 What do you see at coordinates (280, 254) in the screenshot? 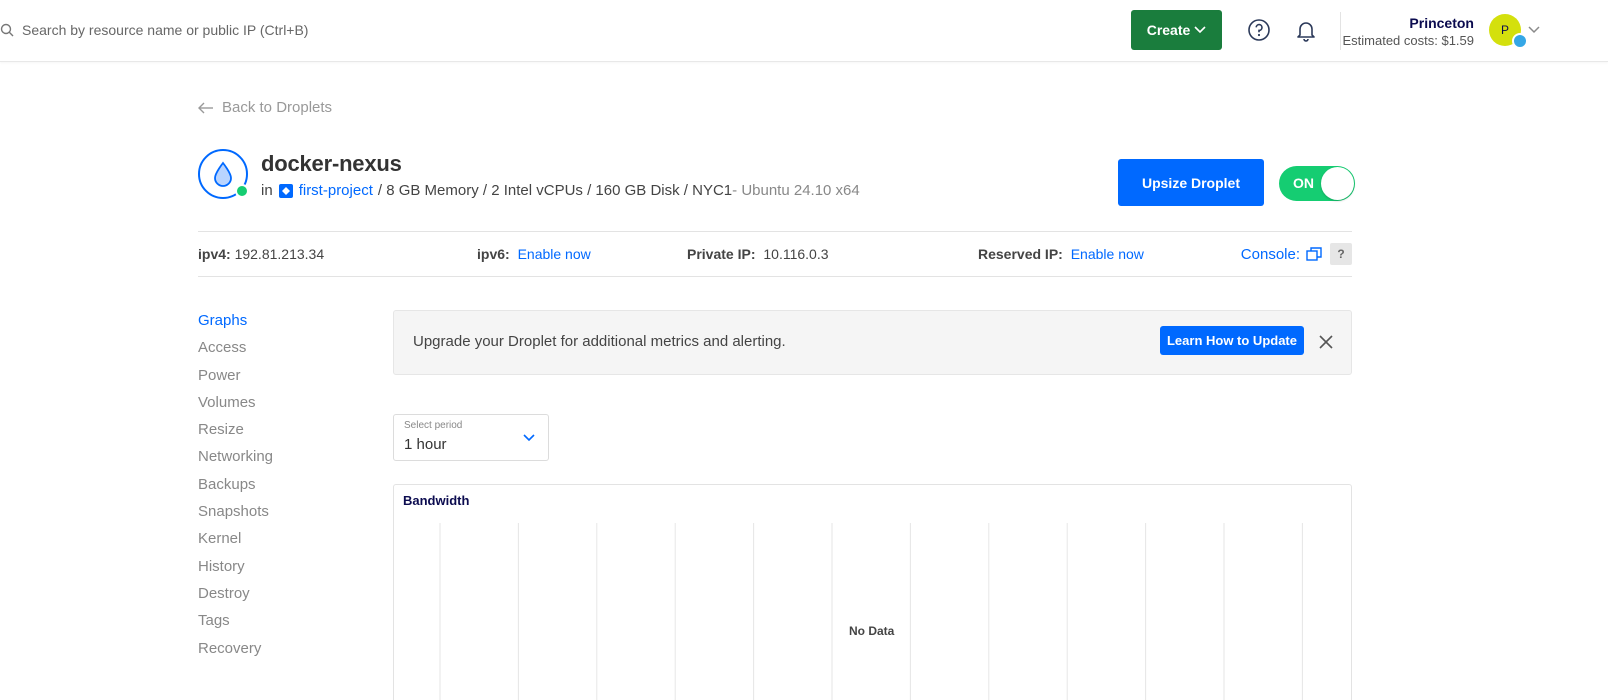
I see `ipv4-value: 192.81.213.34` at bounding box center [280, 254].